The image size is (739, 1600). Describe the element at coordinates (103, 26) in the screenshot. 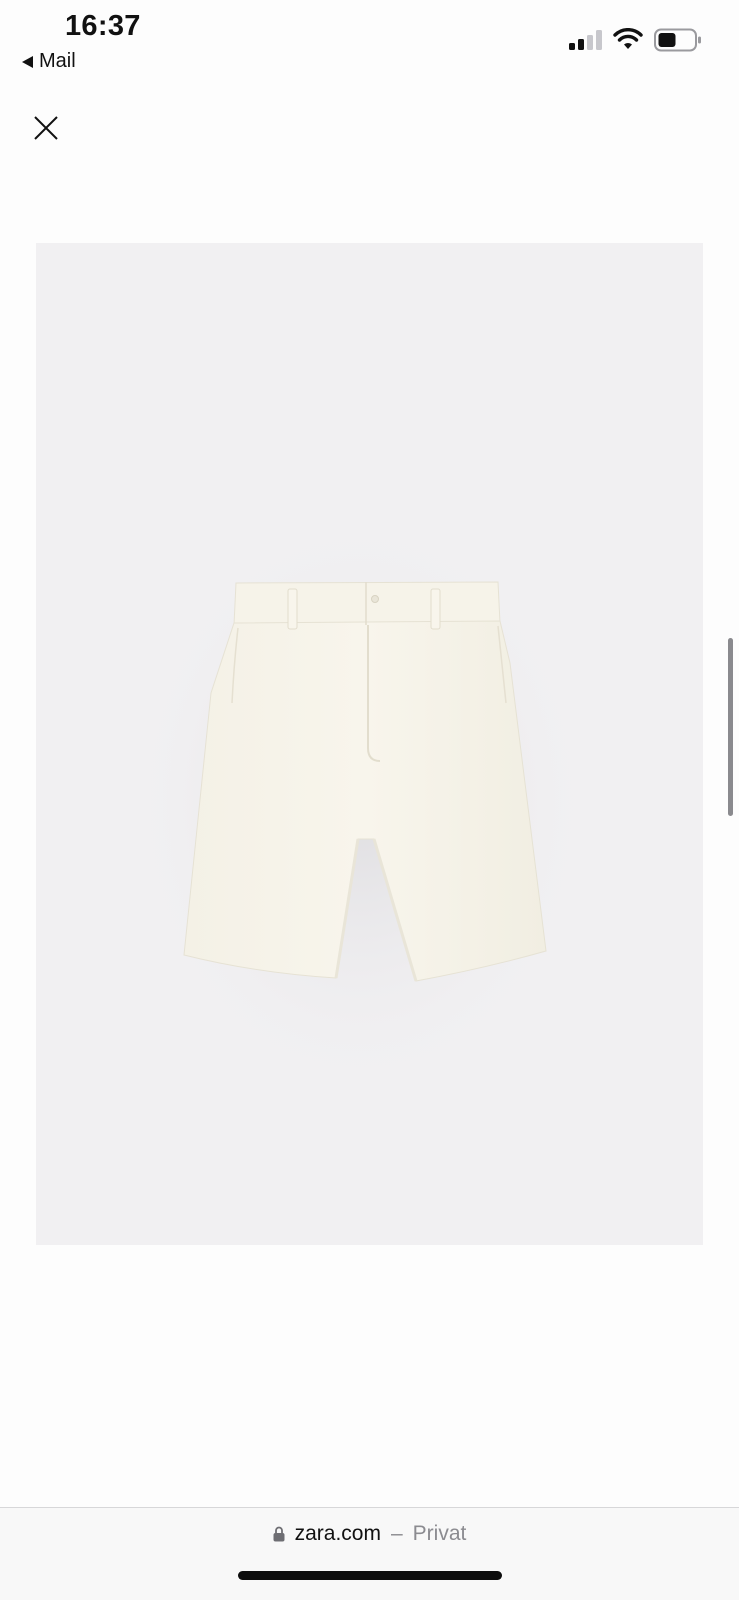

I see `status-time: 16:37` at that location.